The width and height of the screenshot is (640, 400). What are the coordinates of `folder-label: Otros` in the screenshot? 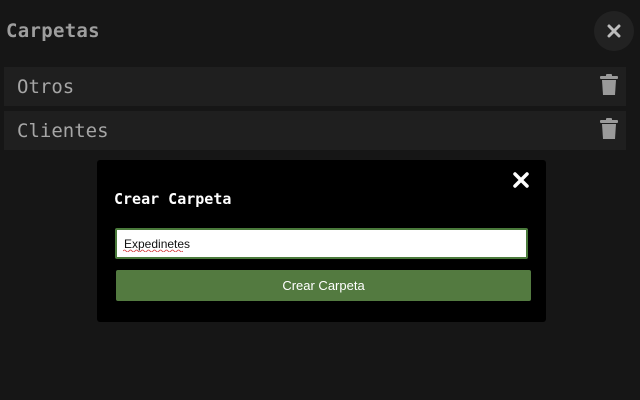 It's located at (46, 86).